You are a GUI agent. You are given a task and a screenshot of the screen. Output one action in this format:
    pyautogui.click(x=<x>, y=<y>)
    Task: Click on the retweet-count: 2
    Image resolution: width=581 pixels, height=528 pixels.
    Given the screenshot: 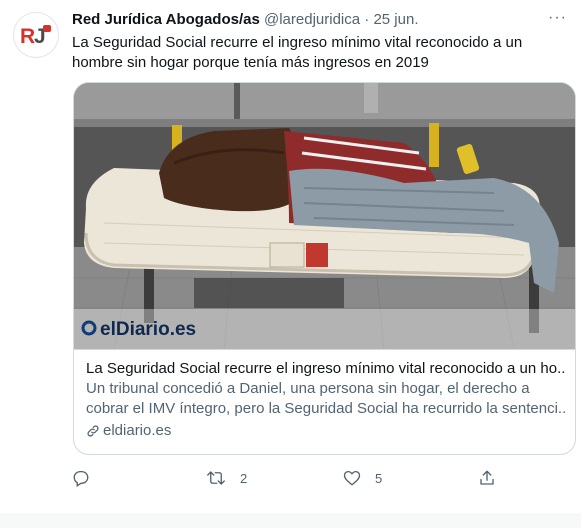 What is the action you would take?
    pyautogui.click(x=244, y=478)
    